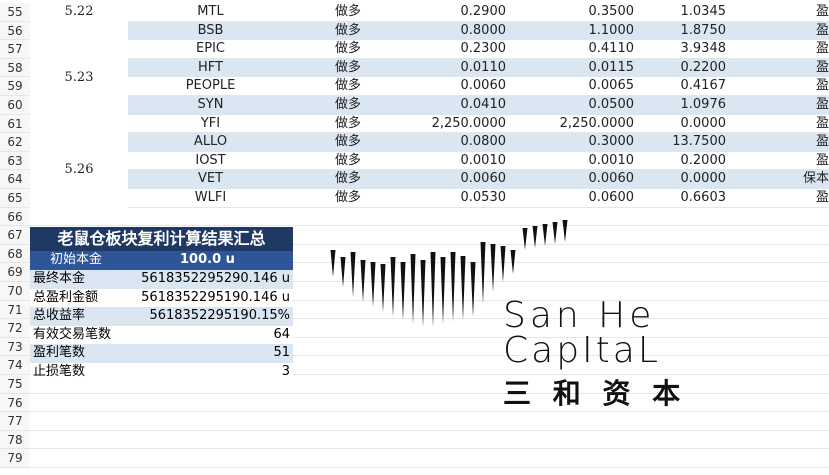 This screenshot has height=475, width=829. What do you see at coordinates (570, 31) in the screenshot?
I see `cell-exit: 1.1000` at bounding box center [570, 31].